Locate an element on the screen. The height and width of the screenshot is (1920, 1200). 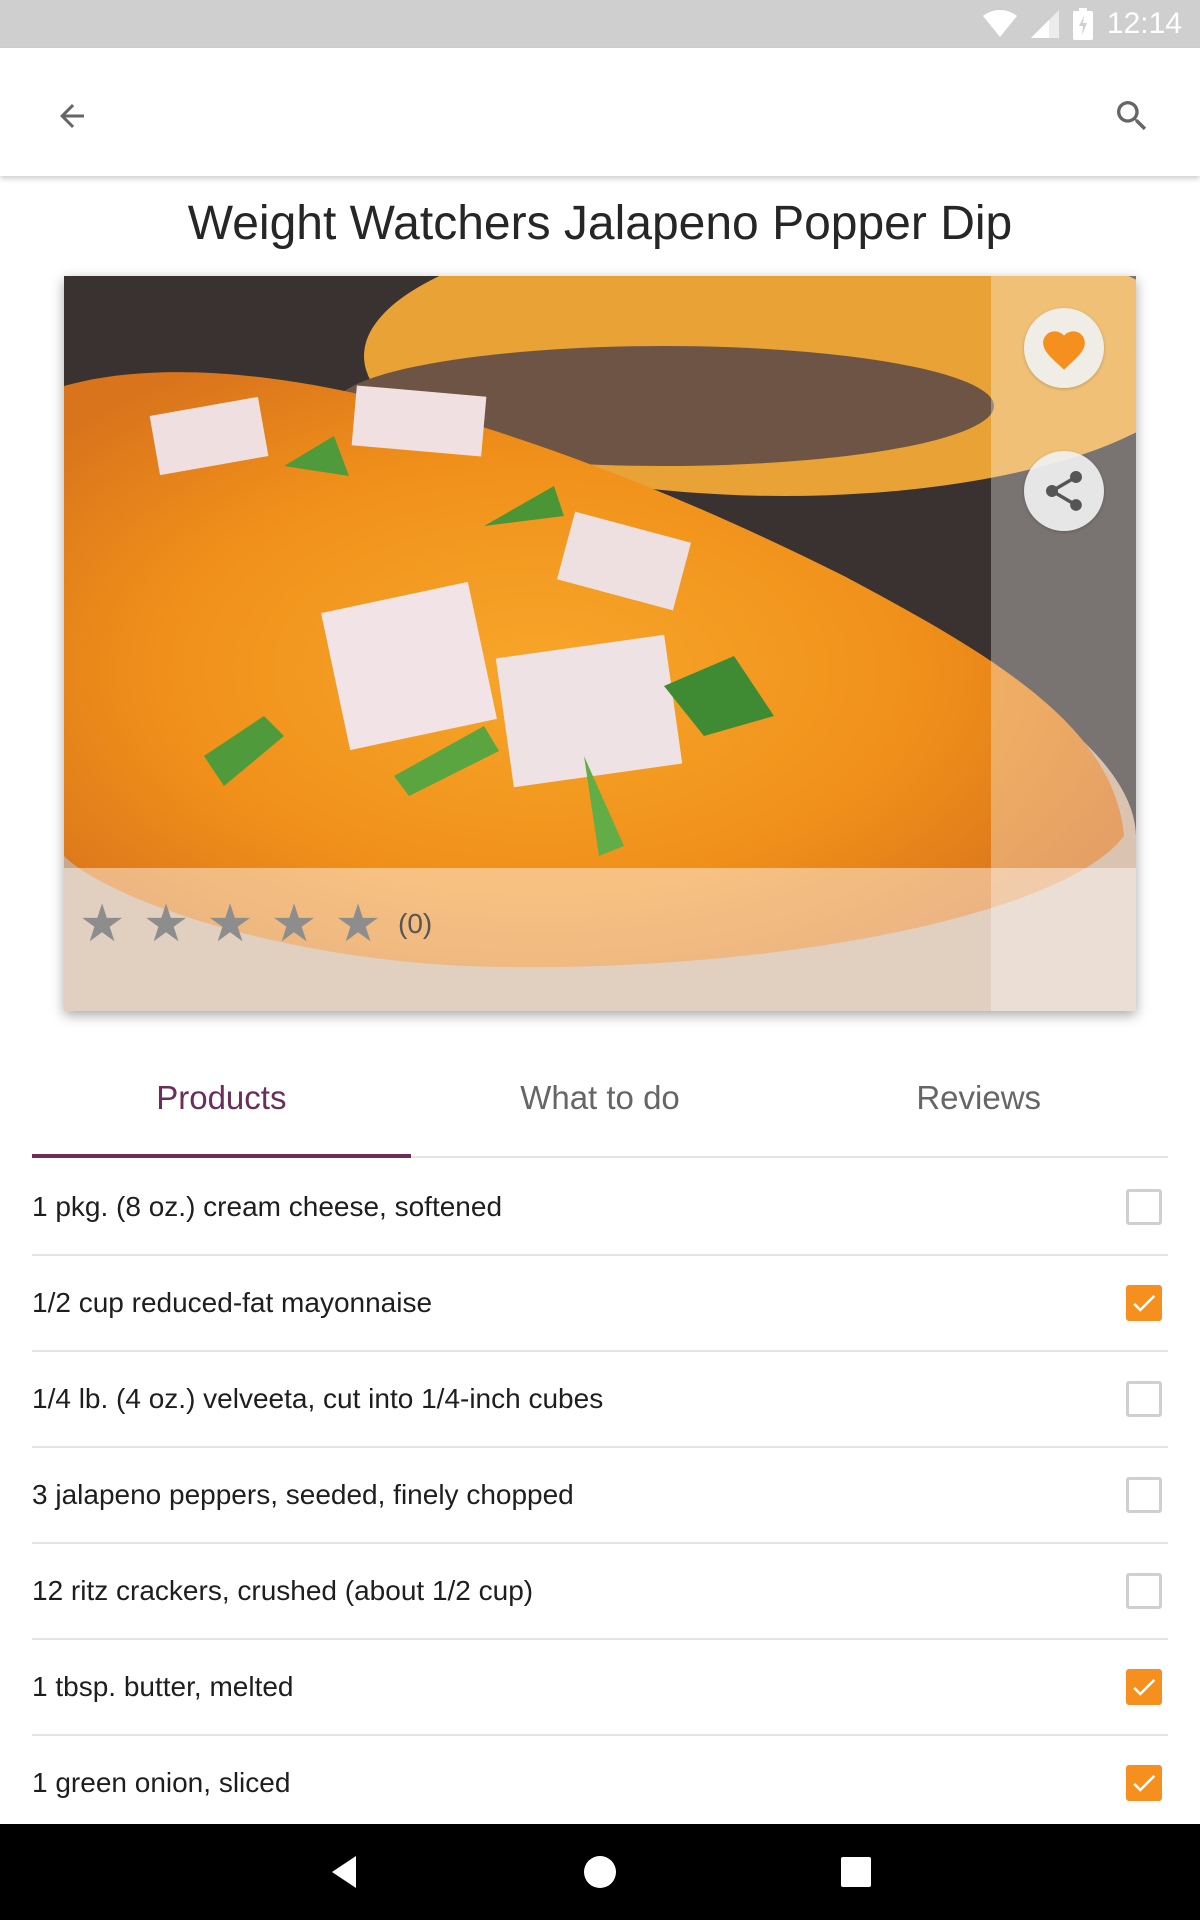
recipe-tabs: Products What to do Reviews is located at coordinates (600, 1099).